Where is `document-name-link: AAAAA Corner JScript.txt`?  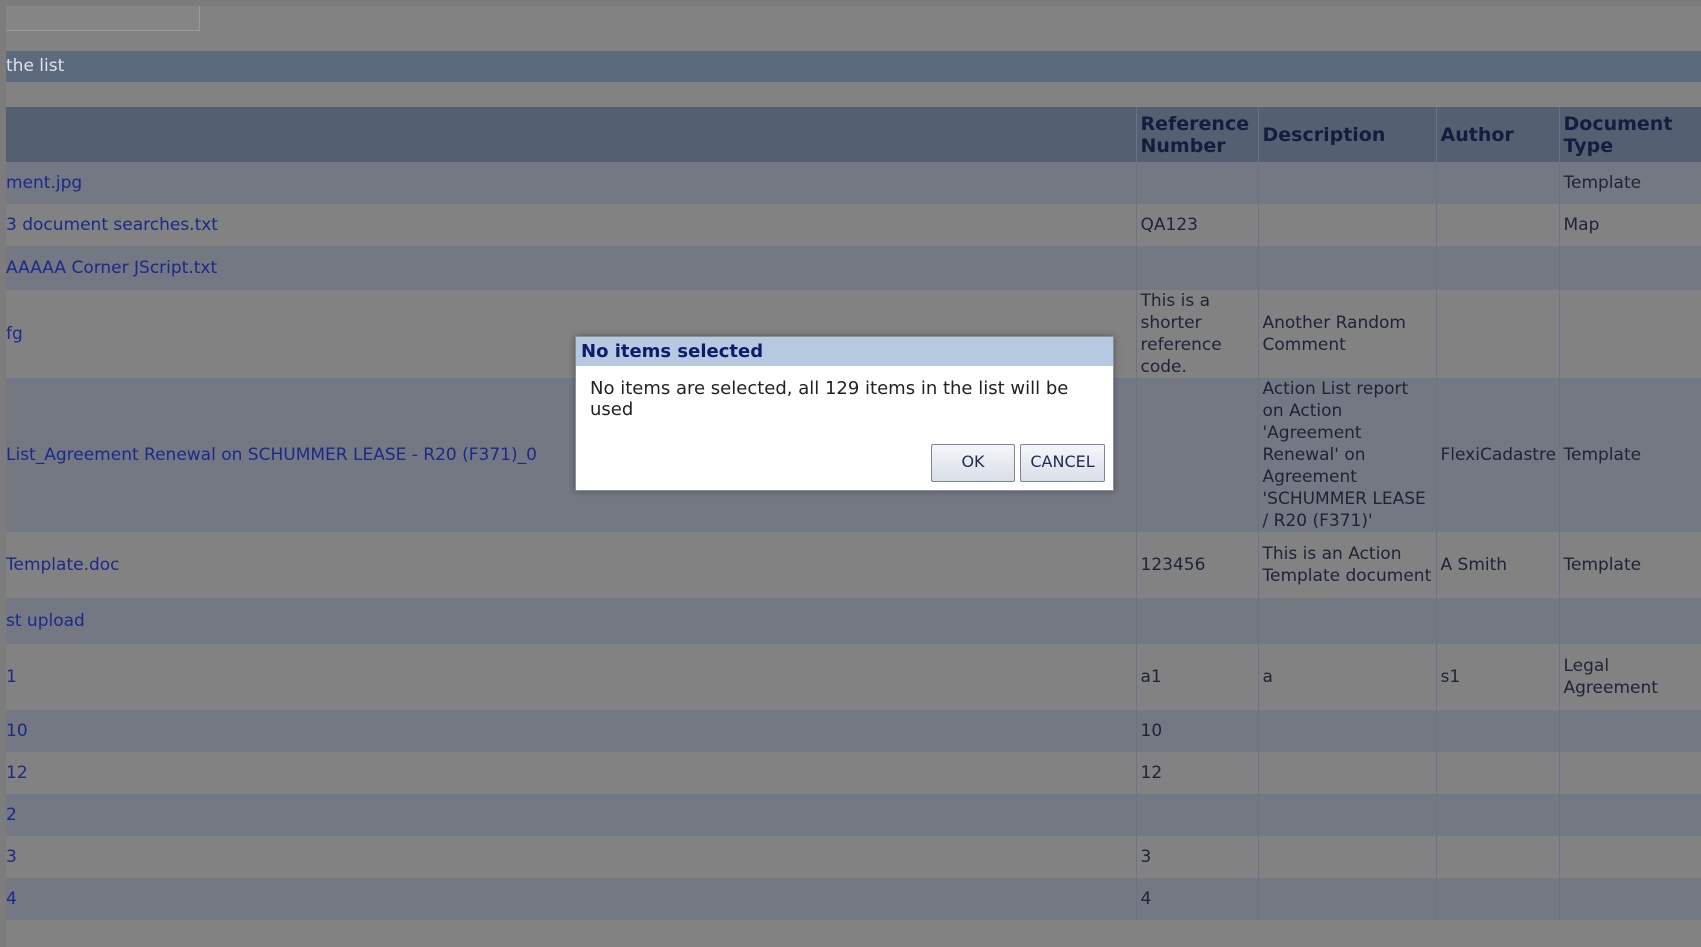
document-name-link: AAAAA Corner JScript.txt is located at coordinates (569, 268).